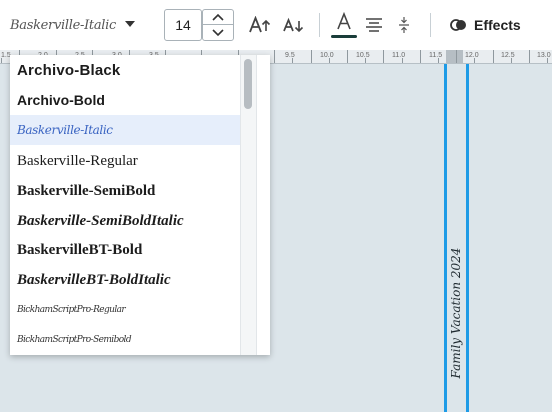 The width and height of the screenshot is (552, 412). I want to click on spacing-button, so click(404, 25).